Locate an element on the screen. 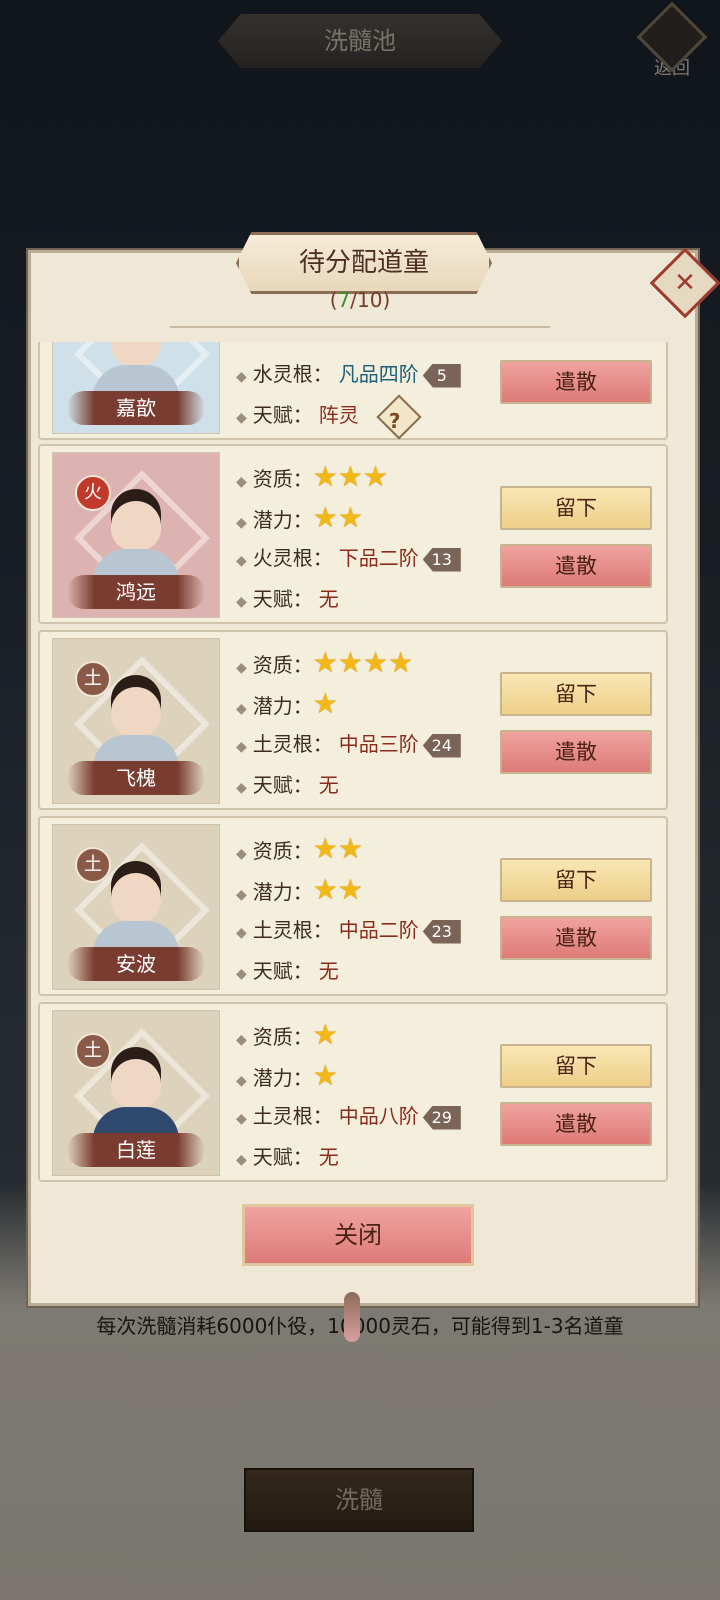  modal-title: 待分配道童 is located at coordinates (364, 263).